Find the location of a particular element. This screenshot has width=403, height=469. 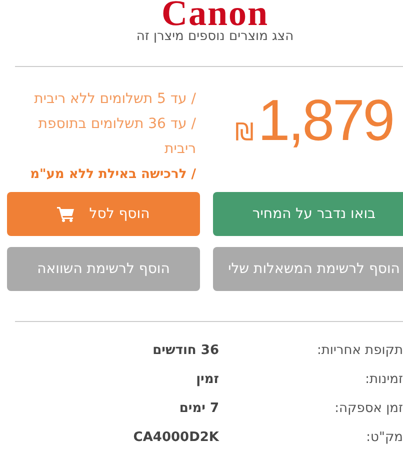

detail-value: 7 ימים is located at coordinates (199, 408).